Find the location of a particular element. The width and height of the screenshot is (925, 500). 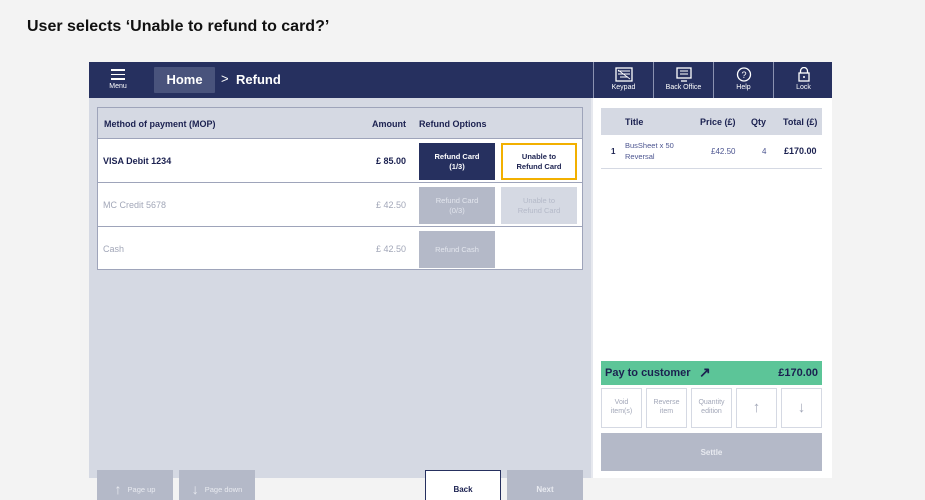

move-down-button: ↓ is located at coordinates (801, 408).